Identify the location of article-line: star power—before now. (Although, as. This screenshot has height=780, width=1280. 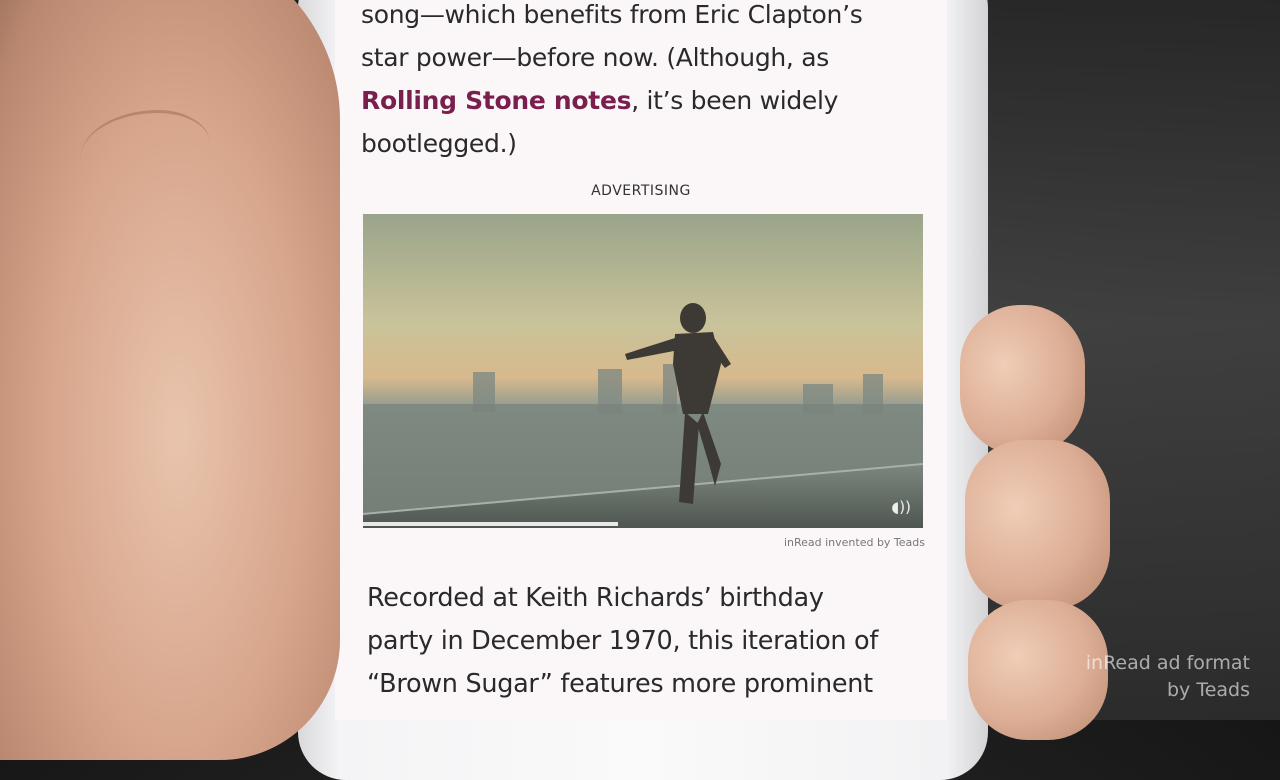
(595, 57).